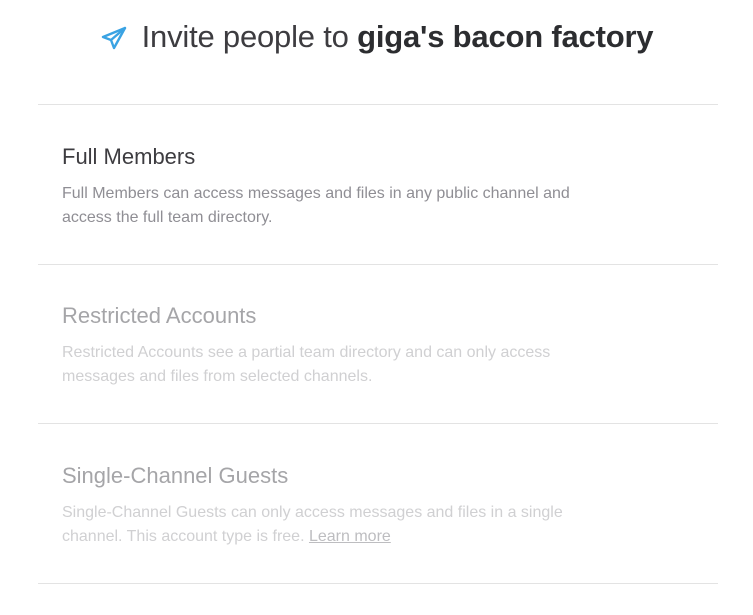  Describe the element at coordinates (114, 38) in the screenshot. I see `paper-plane-icon` at that location.